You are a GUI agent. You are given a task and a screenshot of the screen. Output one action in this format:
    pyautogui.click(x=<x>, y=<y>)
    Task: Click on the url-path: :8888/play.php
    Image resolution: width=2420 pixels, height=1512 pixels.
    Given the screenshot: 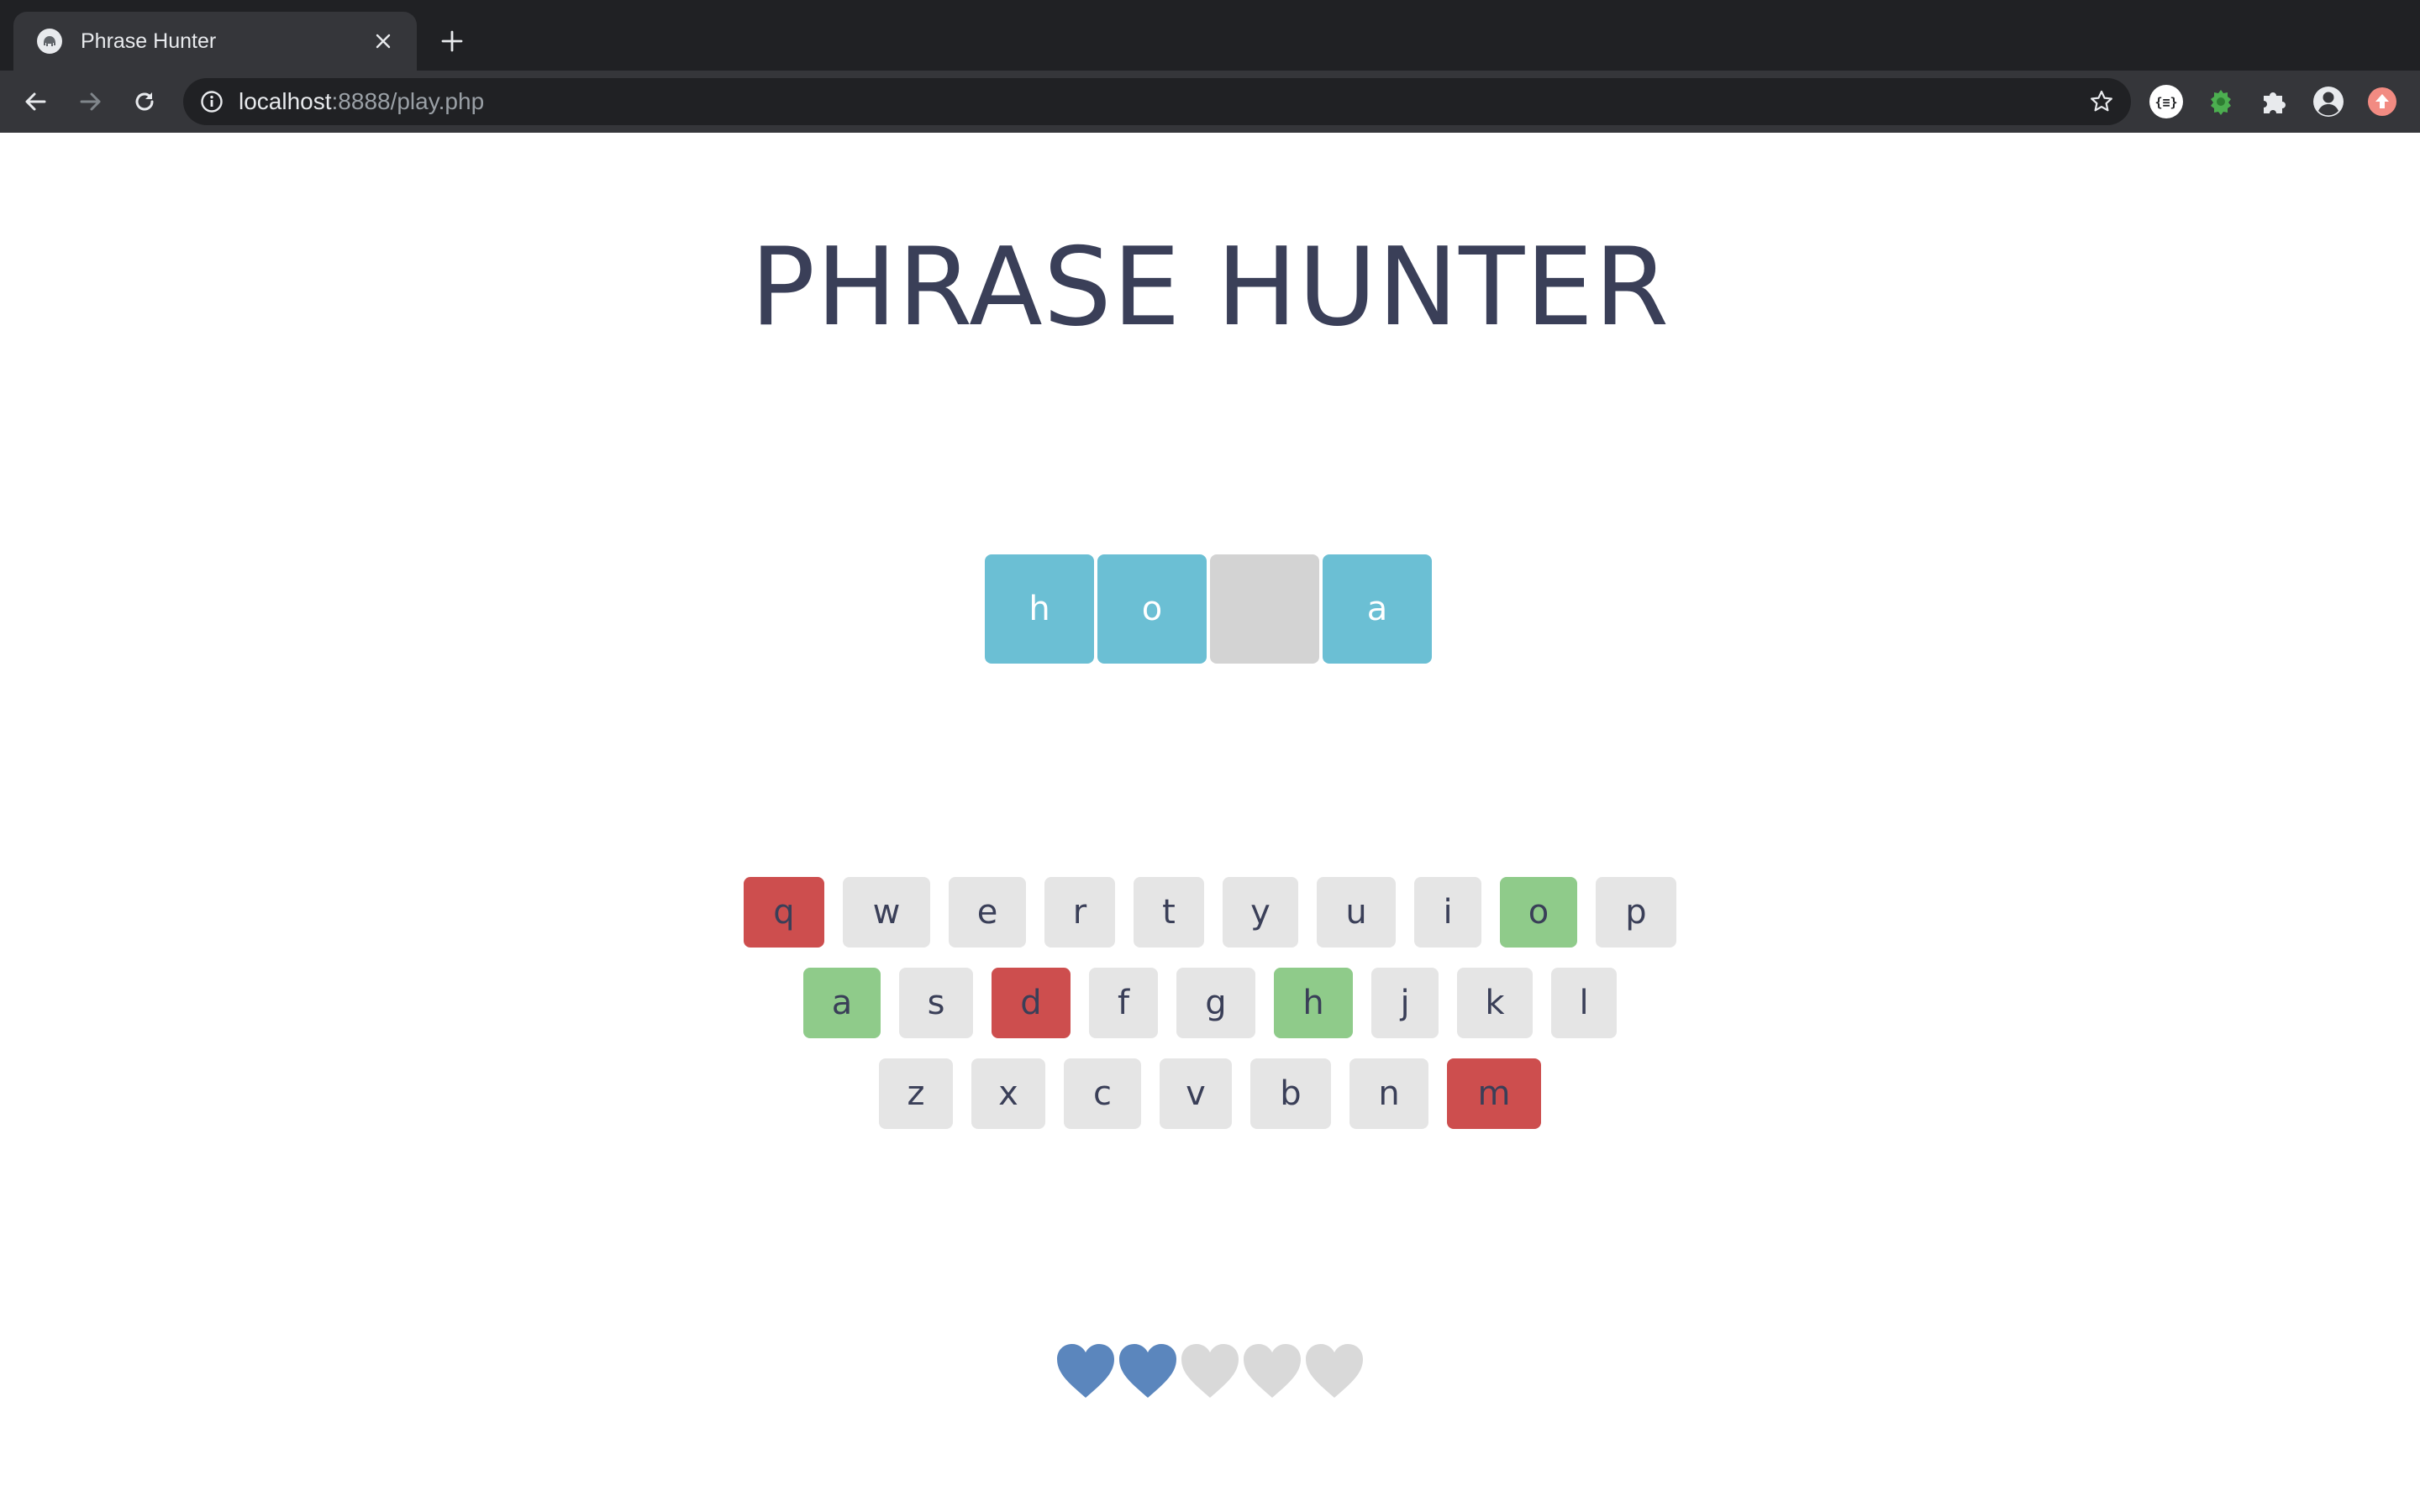 What is the action you would take?
    pyautogui.click(x=408, y=101)
    